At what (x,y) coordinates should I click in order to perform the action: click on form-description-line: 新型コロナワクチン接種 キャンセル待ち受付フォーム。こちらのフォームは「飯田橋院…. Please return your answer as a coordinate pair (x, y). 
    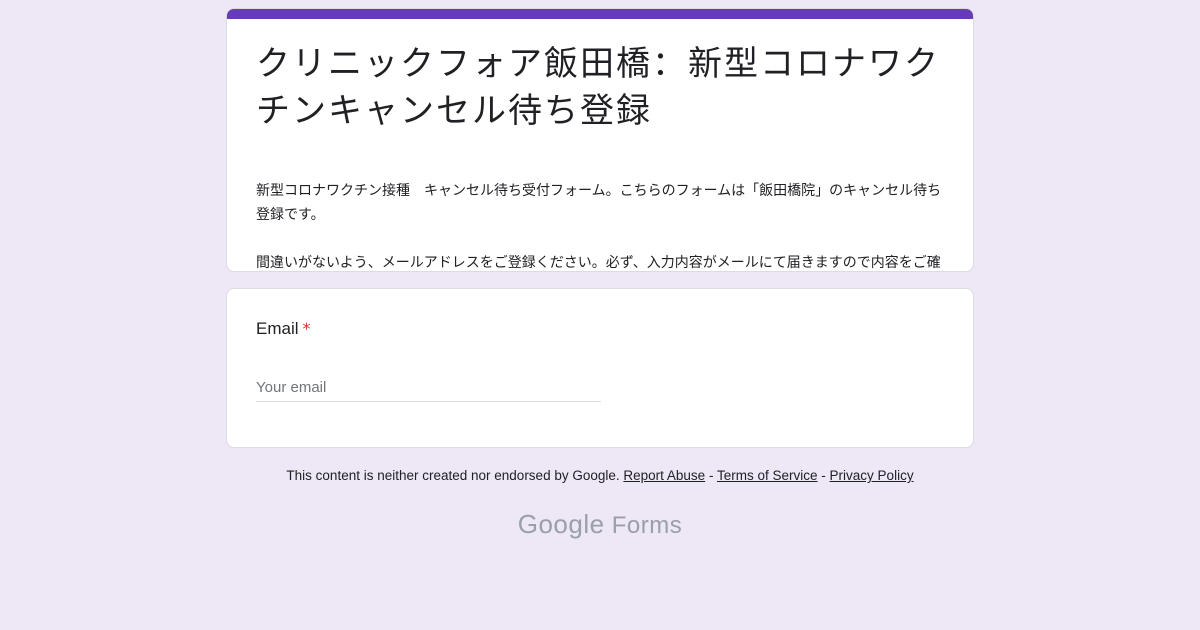
    Looking at the image, I should click on (599, 203).